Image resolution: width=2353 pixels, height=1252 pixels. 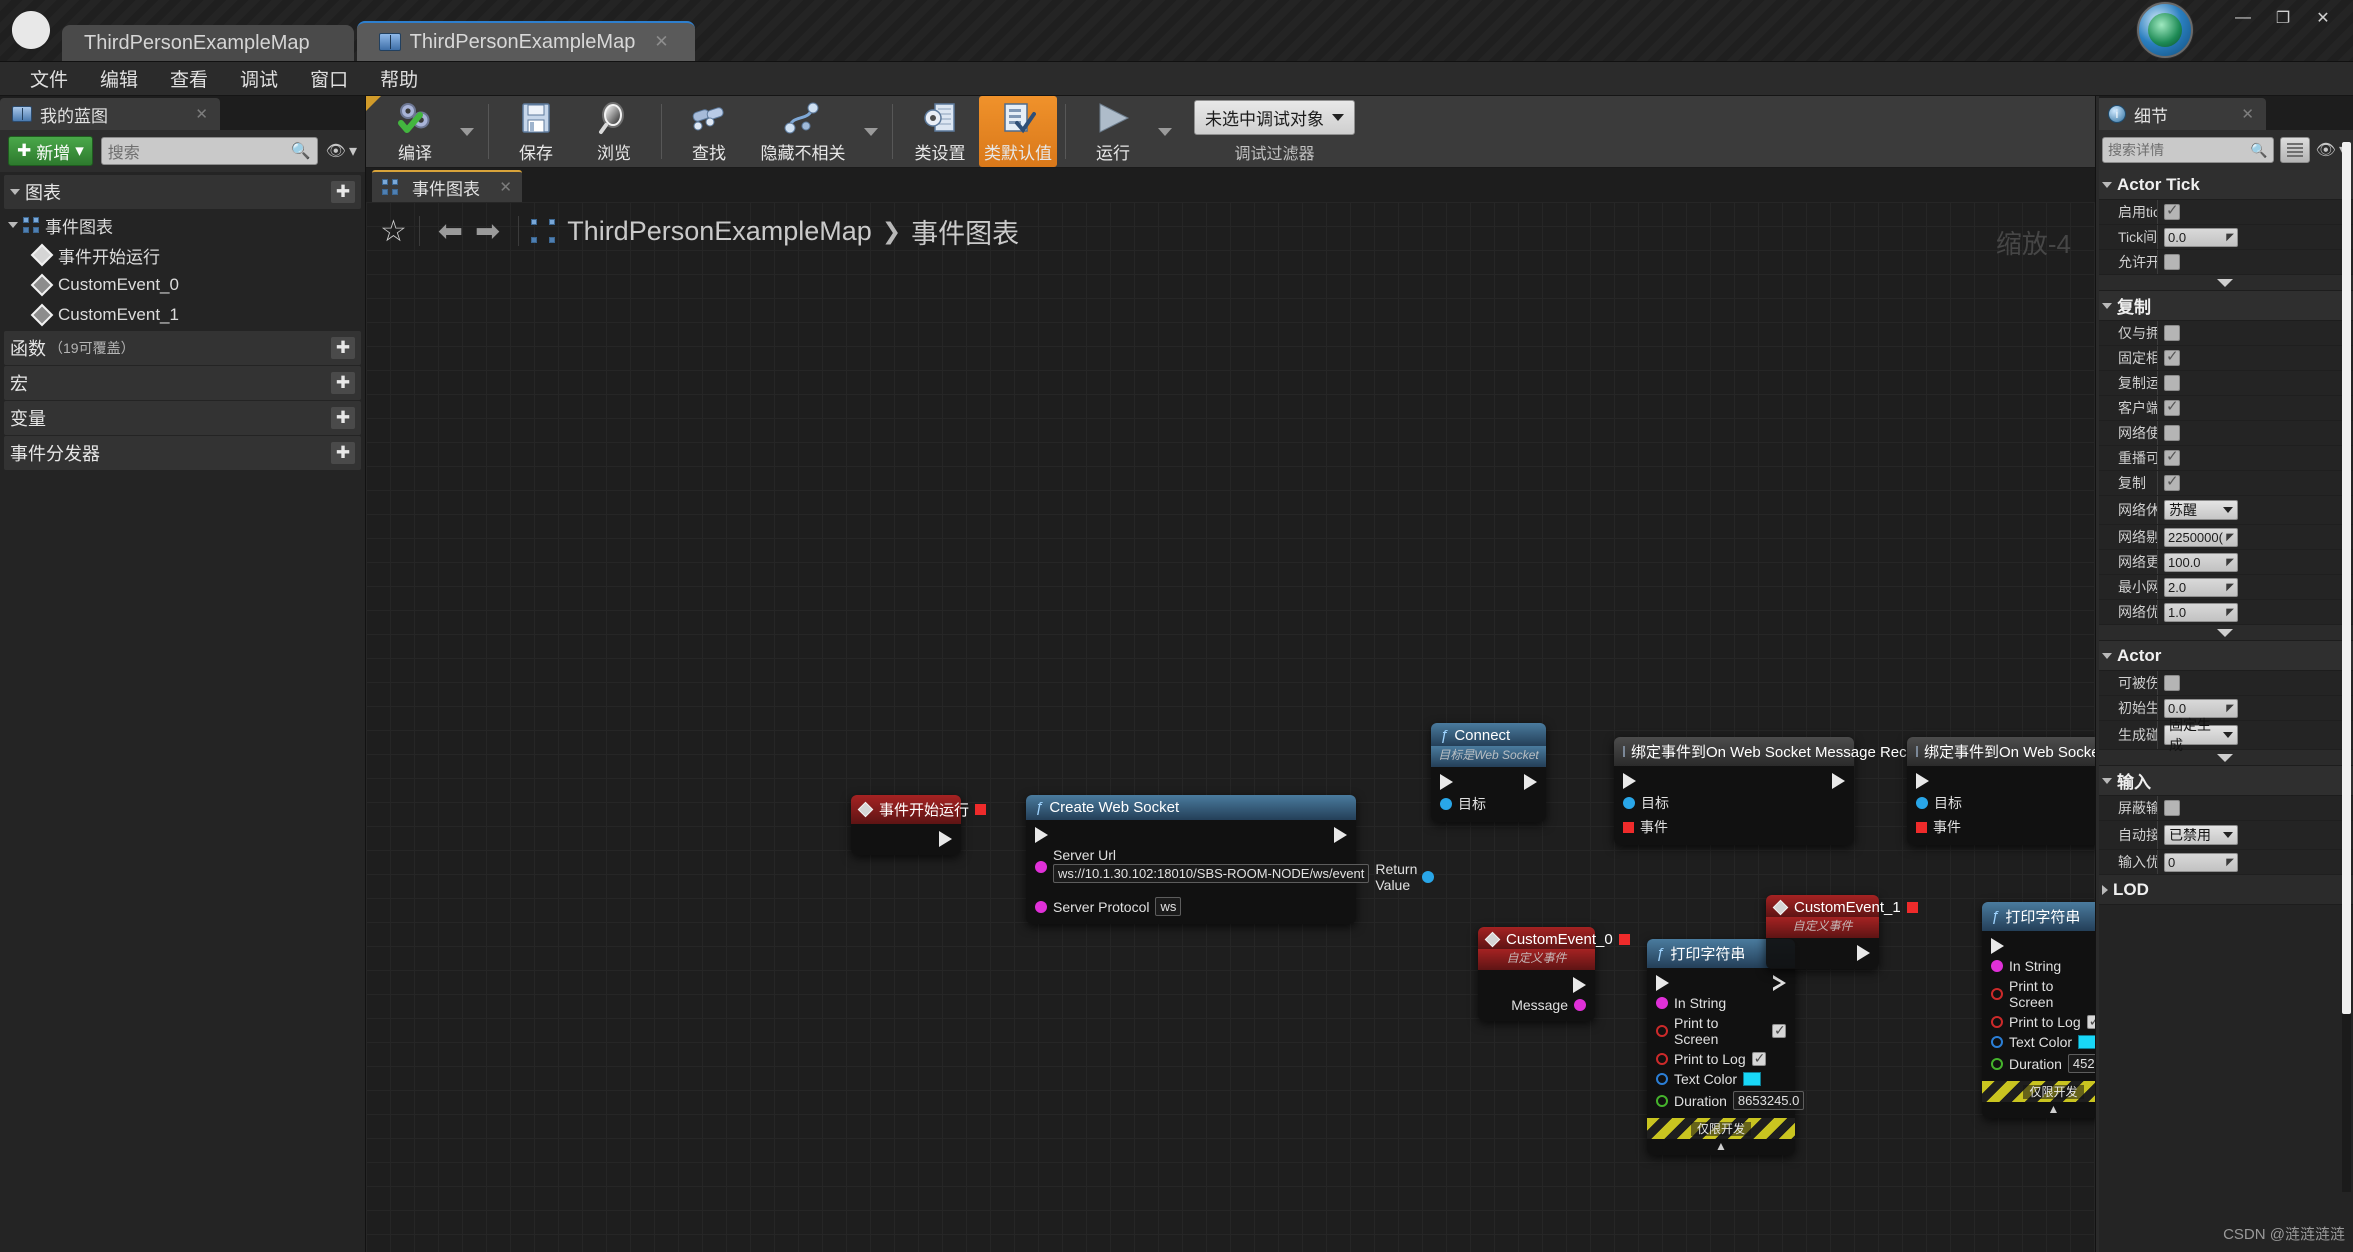 What do you see at coordinates (343, 348) in the screenshot?
I see `add-function-button: ✚` at bounding box center [343, 348].